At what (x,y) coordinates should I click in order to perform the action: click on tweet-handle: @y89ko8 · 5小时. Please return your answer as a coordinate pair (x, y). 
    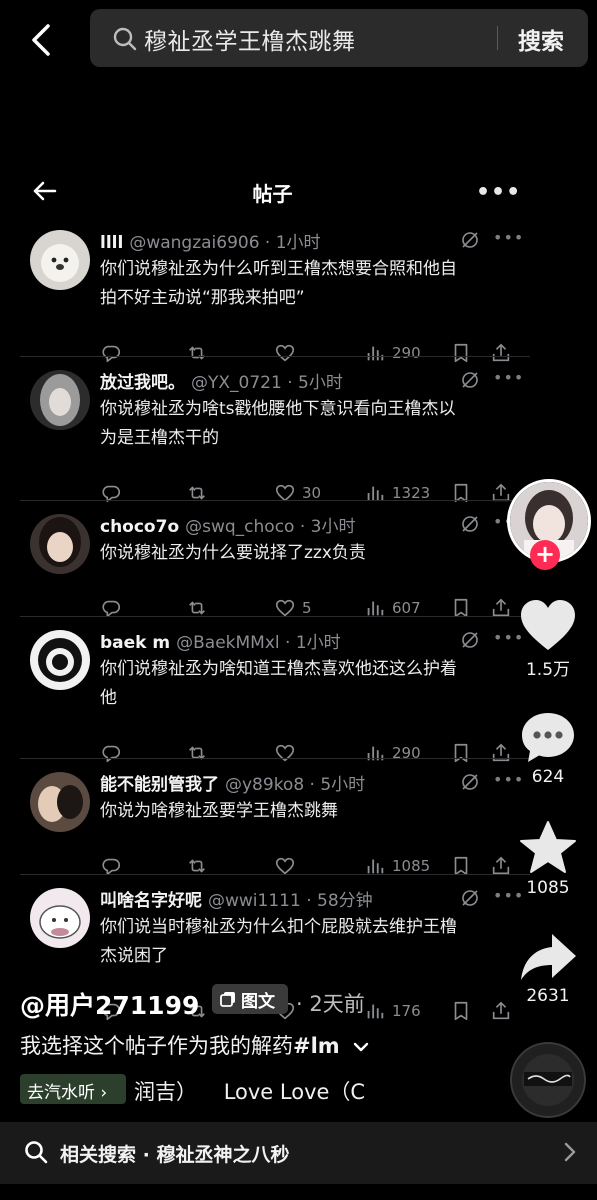
    Looking at the image, I should click on (295, 785).